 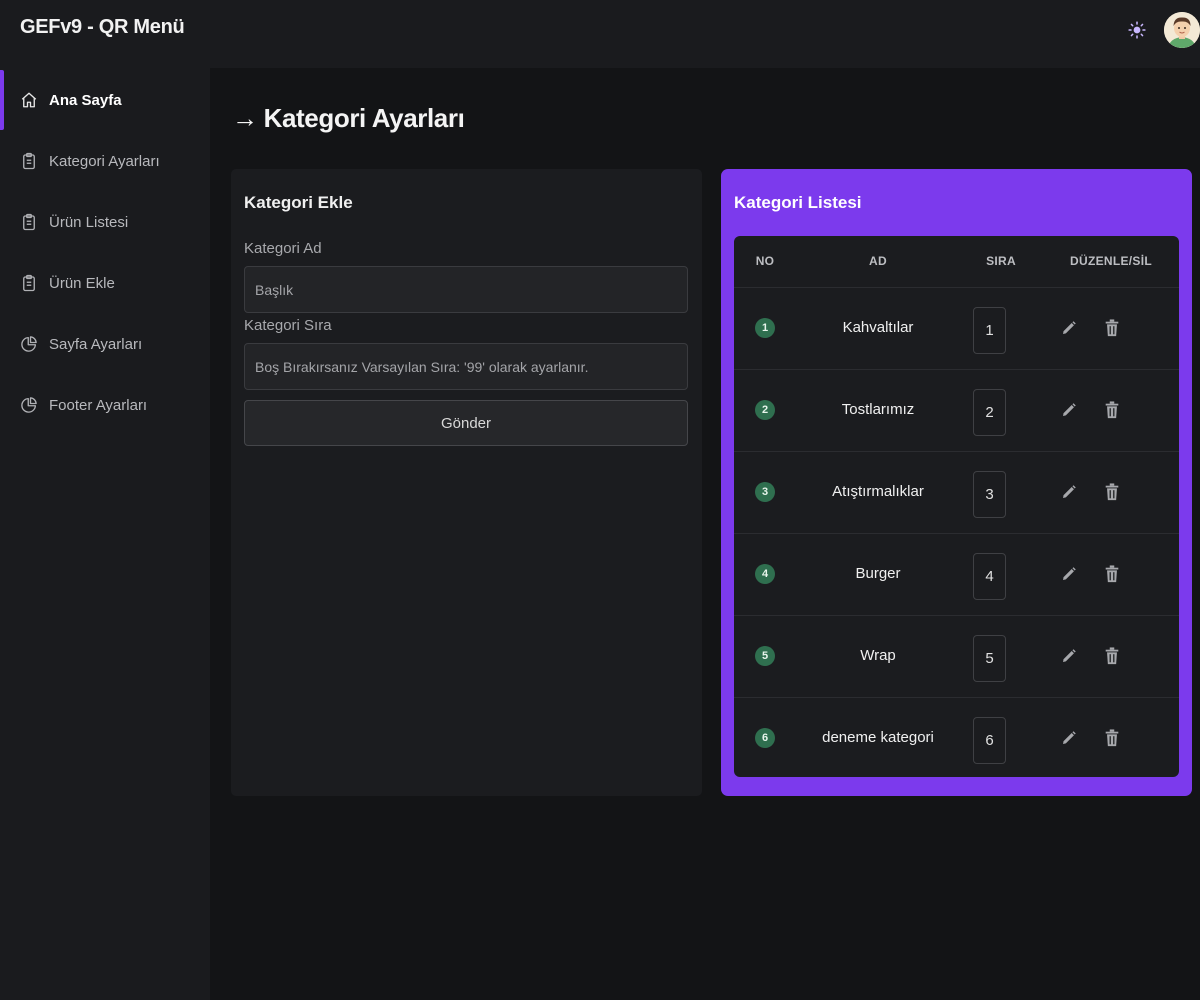 I want to click on sidebar-item-label: Ana Sayfa, so click(x=85, y=100).